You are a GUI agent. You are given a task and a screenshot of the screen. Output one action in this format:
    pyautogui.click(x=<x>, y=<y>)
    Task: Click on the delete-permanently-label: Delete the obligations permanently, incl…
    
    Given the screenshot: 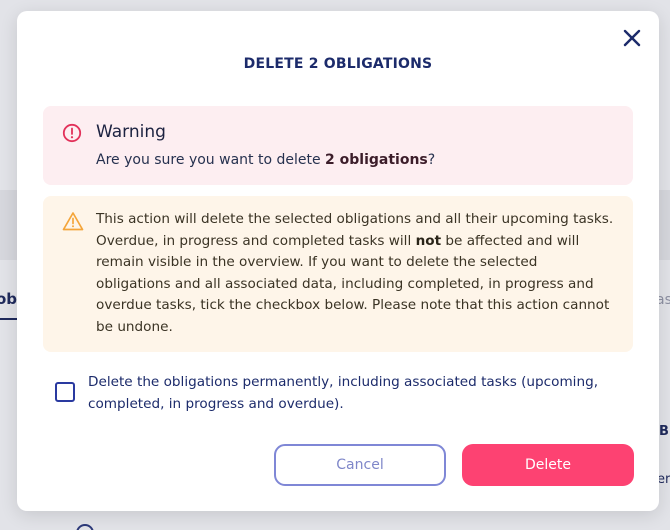 What is the action you would take?
    pyautogui.click(x=358, y=393)
    